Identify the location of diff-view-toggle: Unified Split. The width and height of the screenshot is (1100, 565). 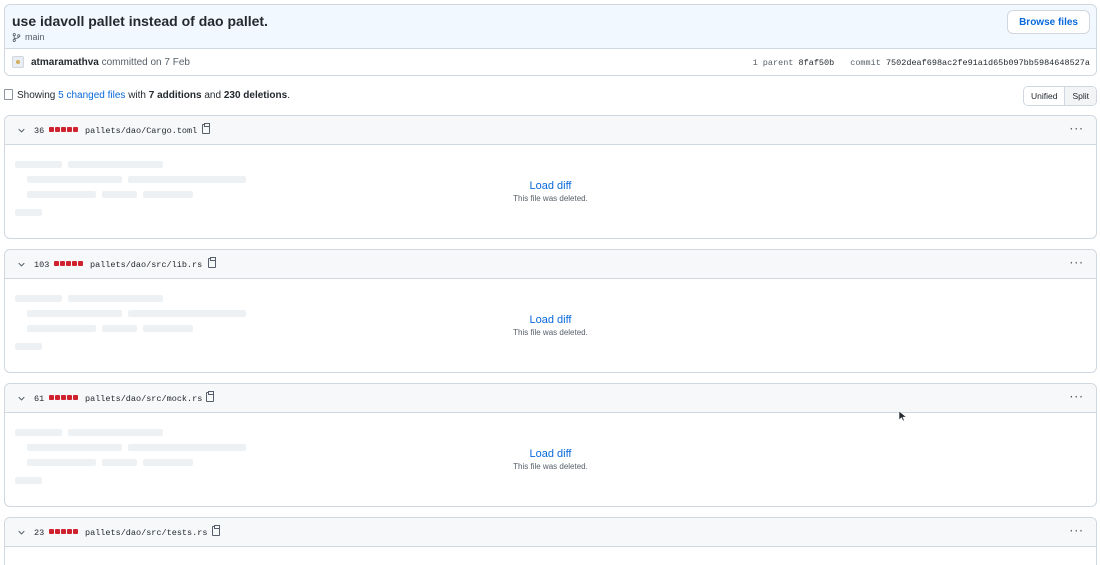
(1059, 96).